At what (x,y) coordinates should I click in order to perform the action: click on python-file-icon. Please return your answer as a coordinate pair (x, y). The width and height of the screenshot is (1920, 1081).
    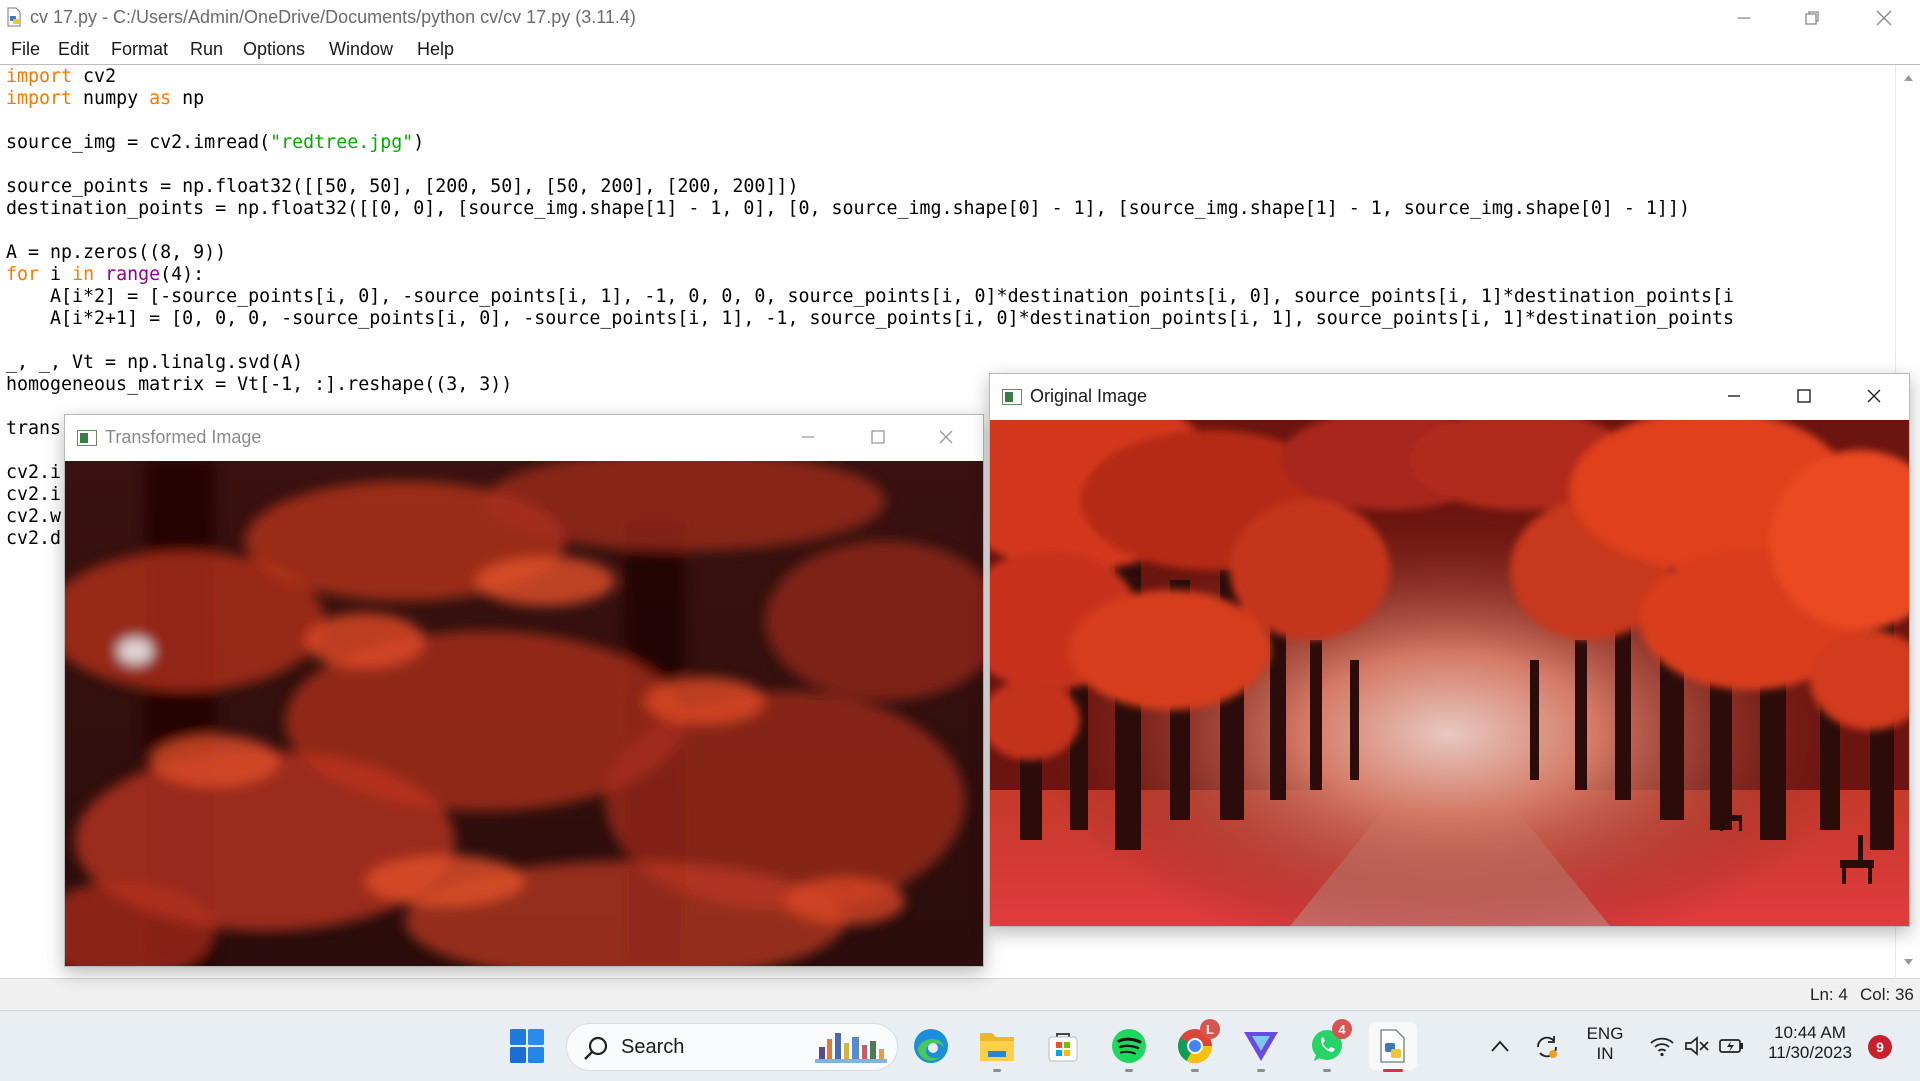
    Looking at the image, I should click on (14, 17).